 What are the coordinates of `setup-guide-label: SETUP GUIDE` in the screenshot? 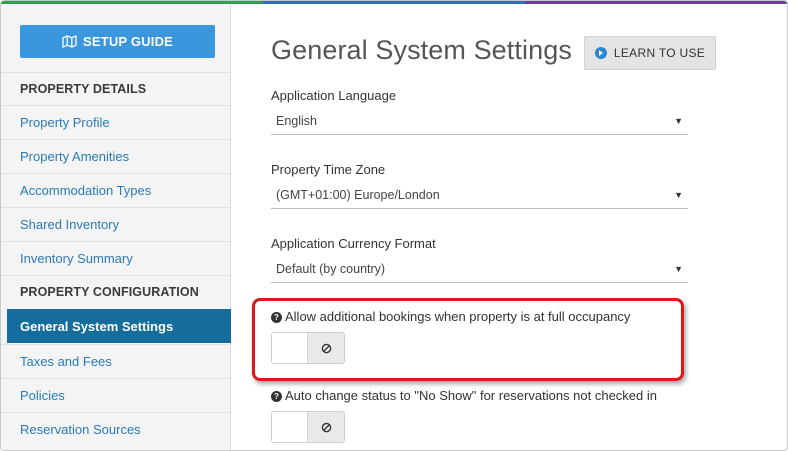 It's located at (128, 41).